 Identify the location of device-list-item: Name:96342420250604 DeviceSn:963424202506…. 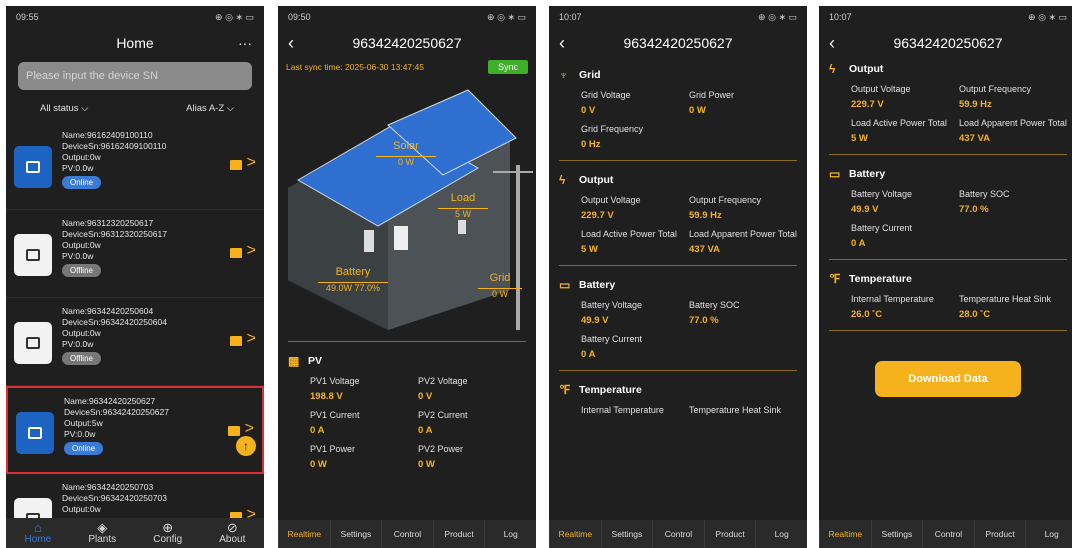
(135, 342).